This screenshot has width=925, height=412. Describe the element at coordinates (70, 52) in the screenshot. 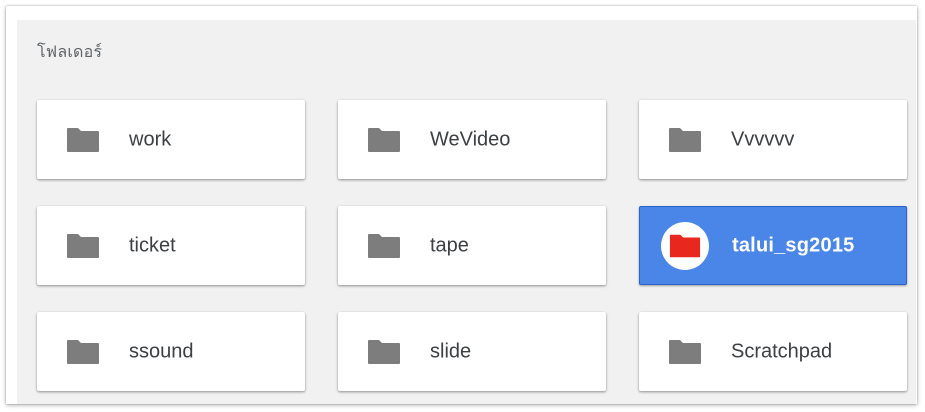

I see `section-title: โฟลเดอร์` at that location.